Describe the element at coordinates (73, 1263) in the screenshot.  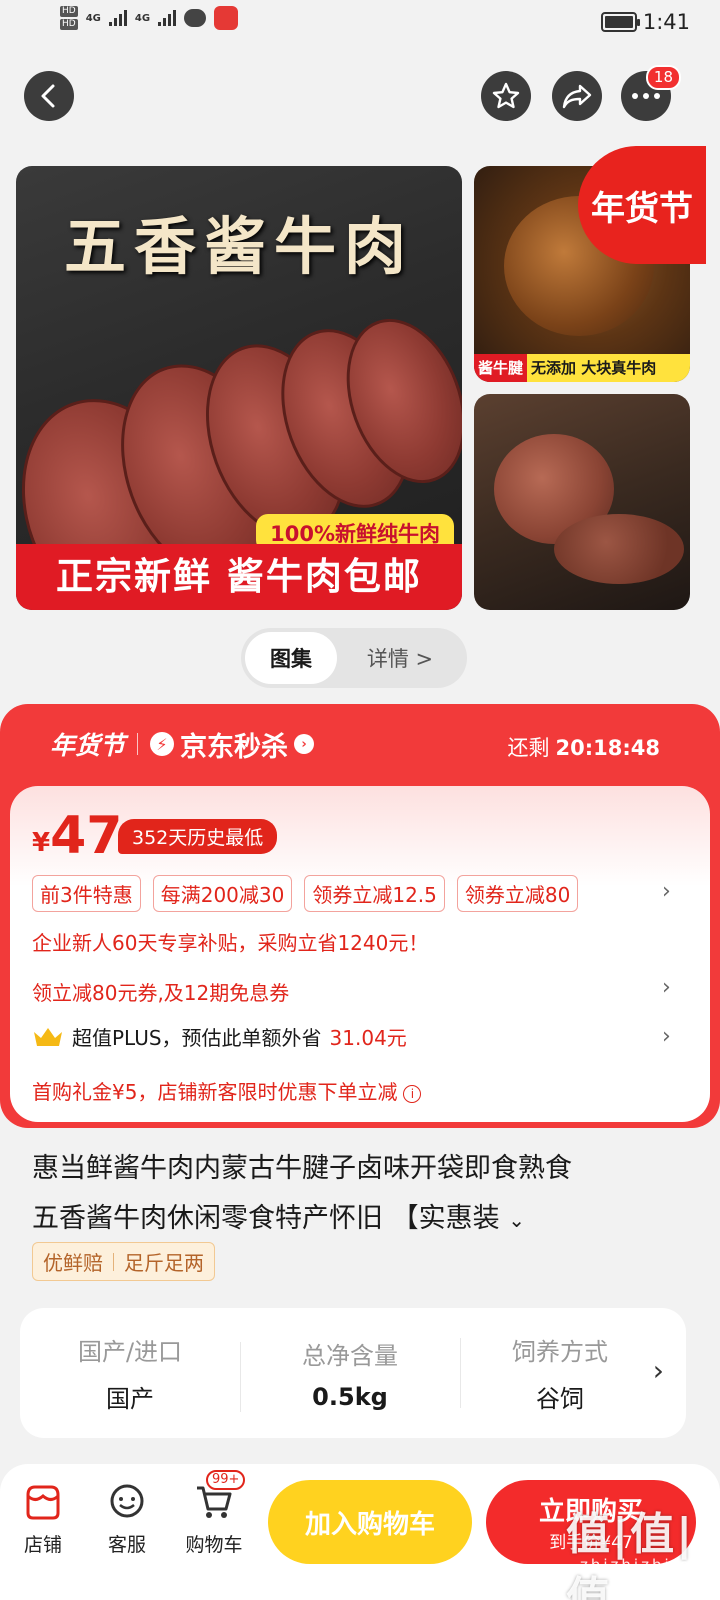
I see `service-tag: 优鲜赔` at that location.